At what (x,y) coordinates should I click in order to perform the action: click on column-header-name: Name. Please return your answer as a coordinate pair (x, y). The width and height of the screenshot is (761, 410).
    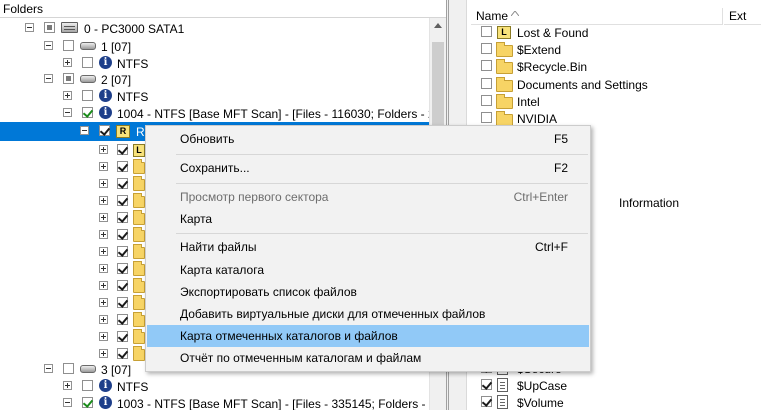
    Looking at the image, I should click on (597, 16).